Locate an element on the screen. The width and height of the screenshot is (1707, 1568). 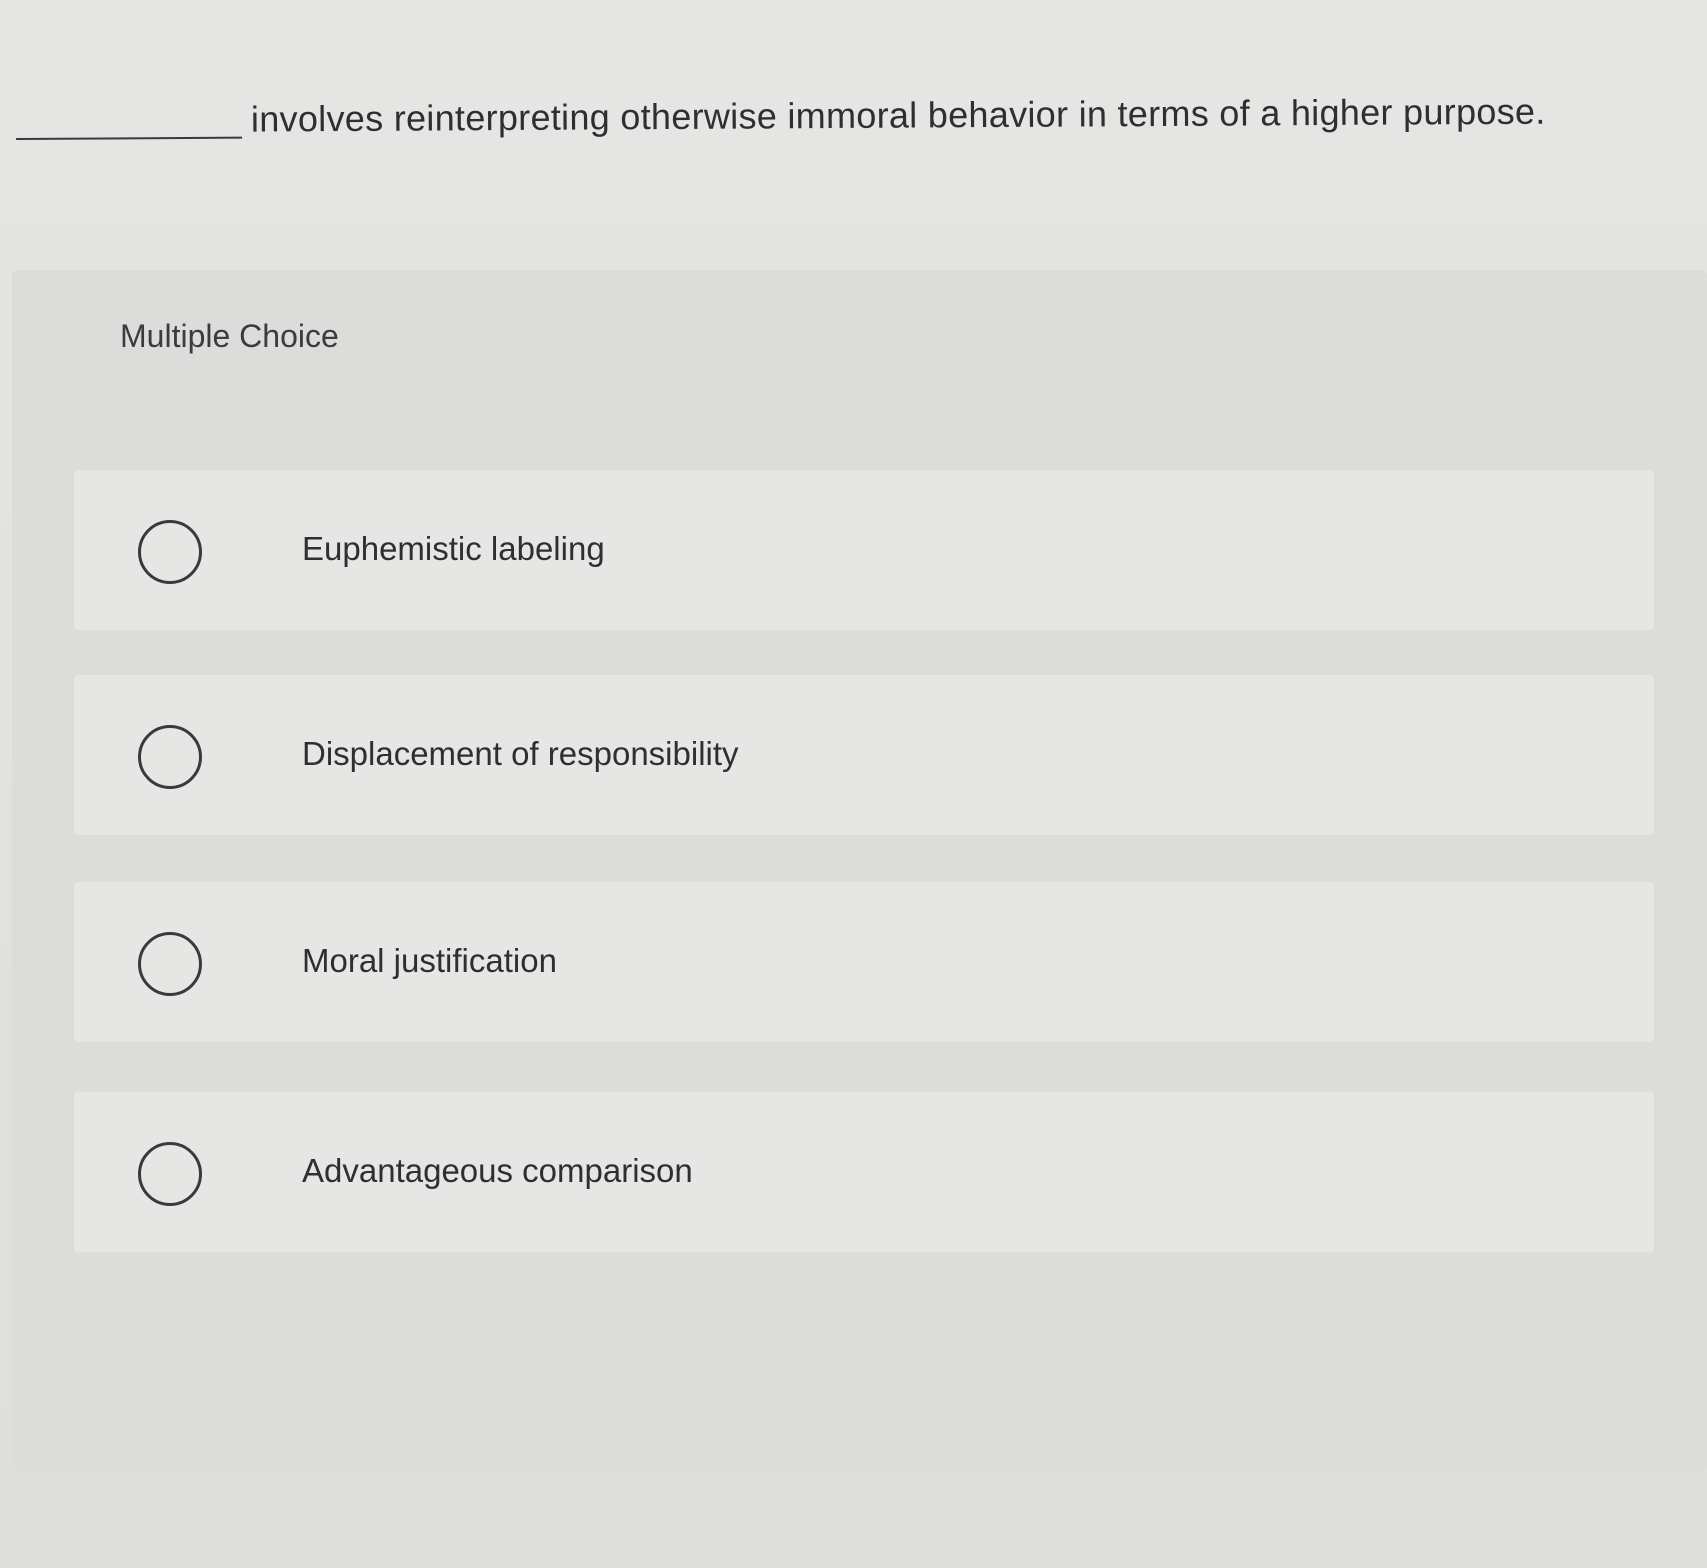
option-moral-justification: Moral justification is located at coordinates (864, 962).